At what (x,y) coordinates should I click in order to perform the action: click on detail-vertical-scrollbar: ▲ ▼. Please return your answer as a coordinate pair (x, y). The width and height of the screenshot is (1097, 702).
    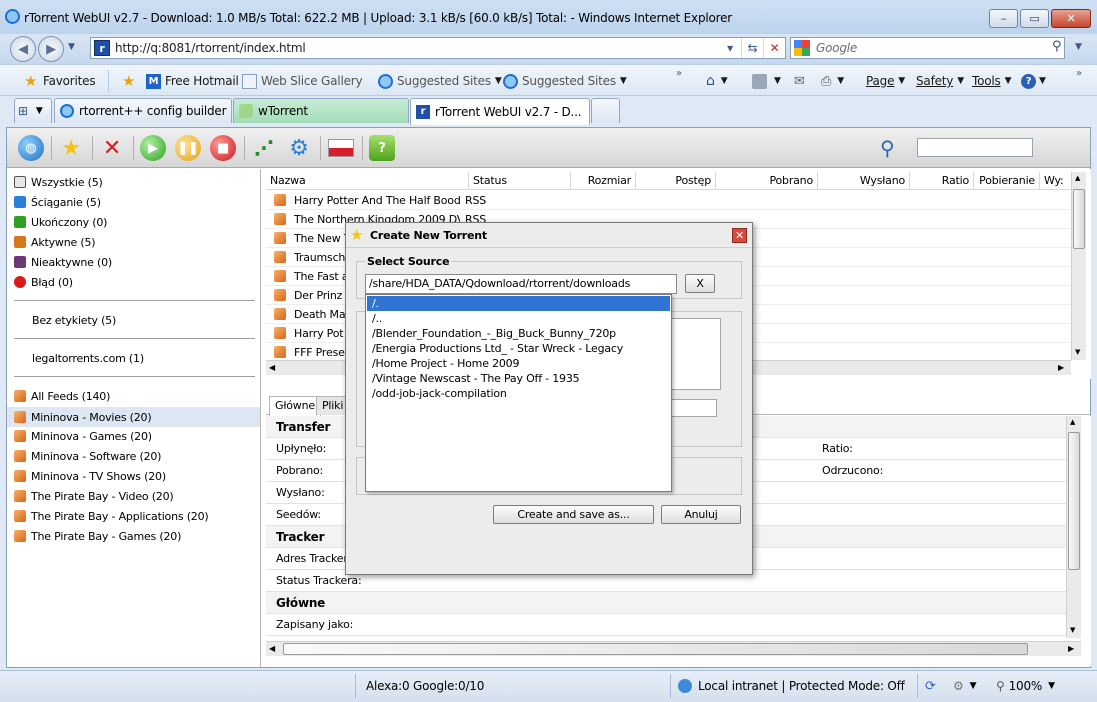
    Looking at the image, I should click on (1073, 527).